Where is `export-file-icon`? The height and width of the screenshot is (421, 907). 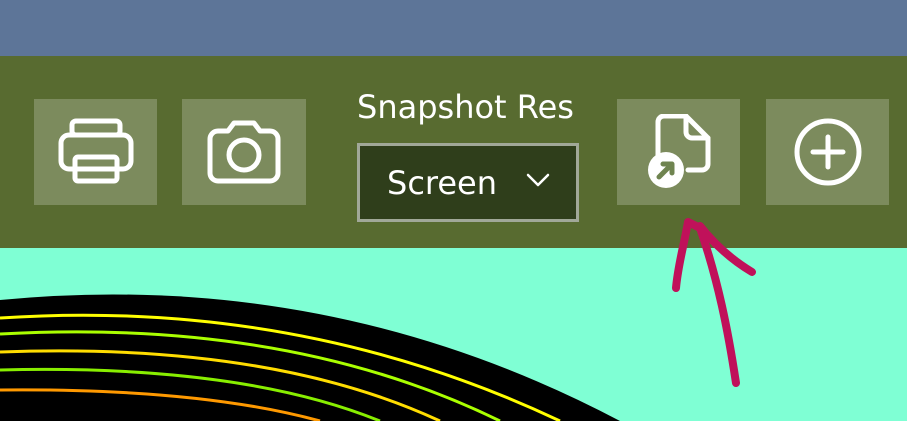
export-file-icon is located at coordinates (679, 152).